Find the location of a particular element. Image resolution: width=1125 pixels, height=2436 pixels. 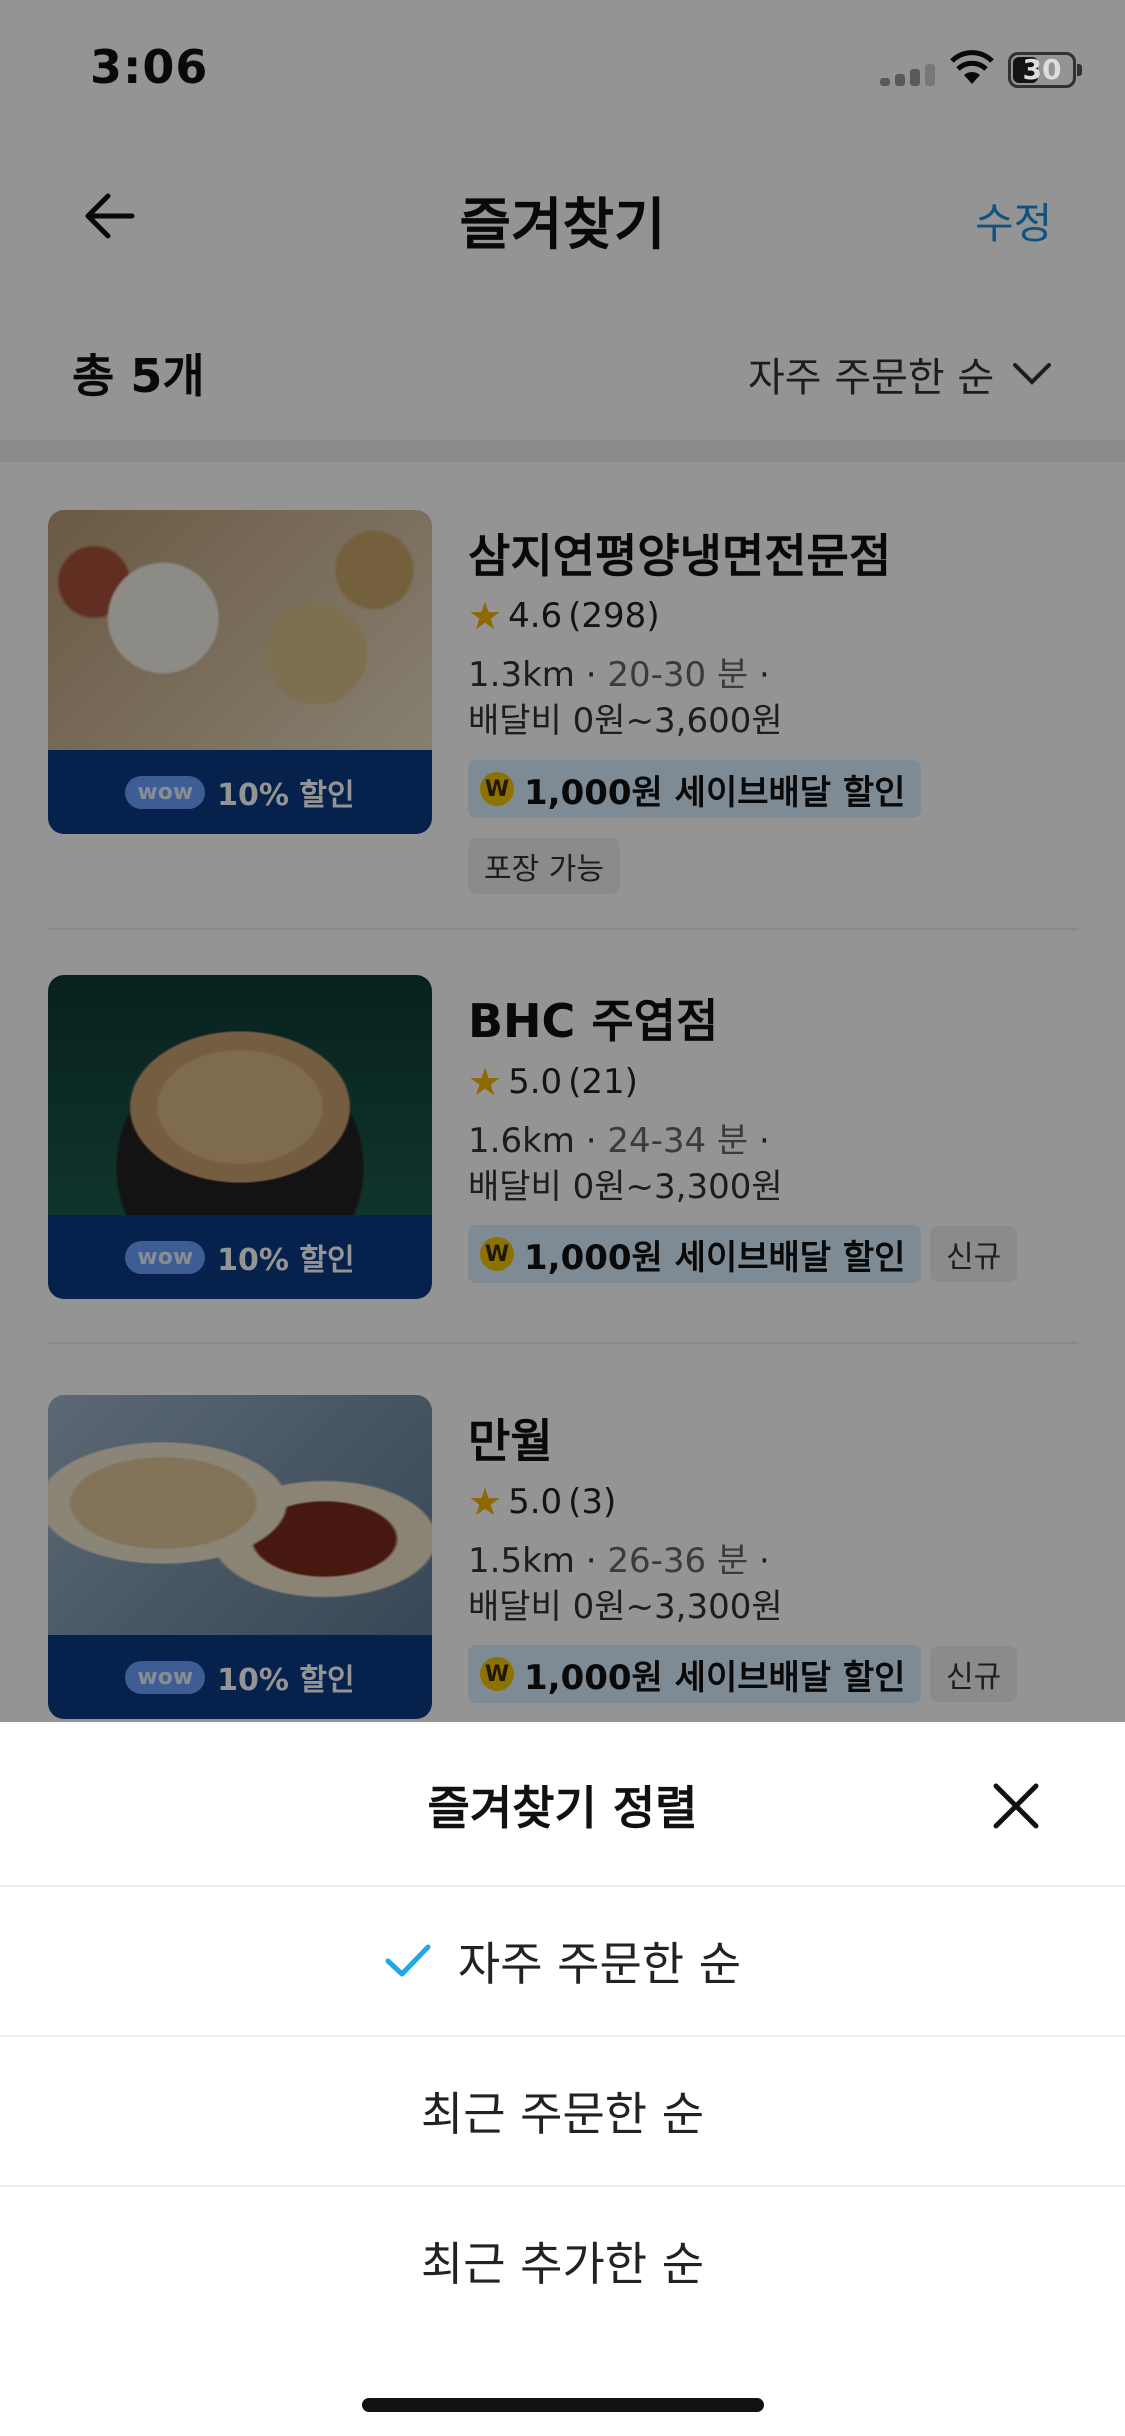

sort-option-recent-order: 최근 주문한 순 is located at coordinates (562, 2111).